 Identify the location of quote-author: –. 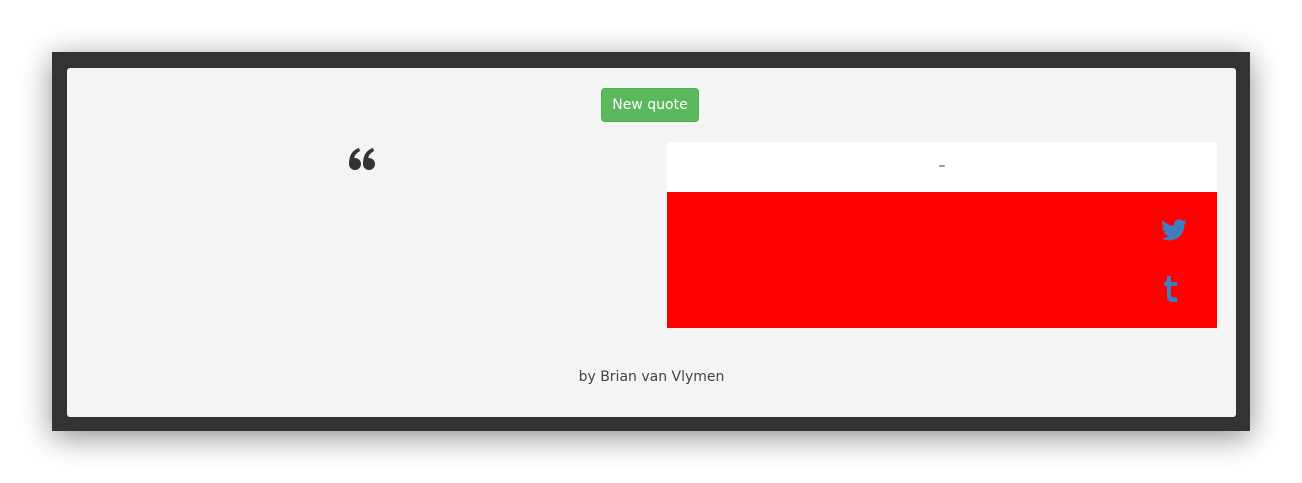
(942, 166).